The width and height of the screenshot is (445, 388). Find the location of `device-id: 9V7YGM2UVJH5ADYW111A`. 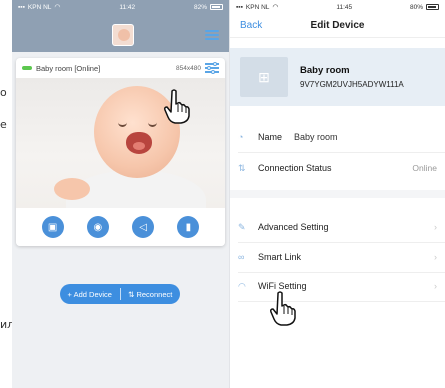

device-id: 9V7YGM2UVJH5ADYW111A is located at coordinates (352, 84).